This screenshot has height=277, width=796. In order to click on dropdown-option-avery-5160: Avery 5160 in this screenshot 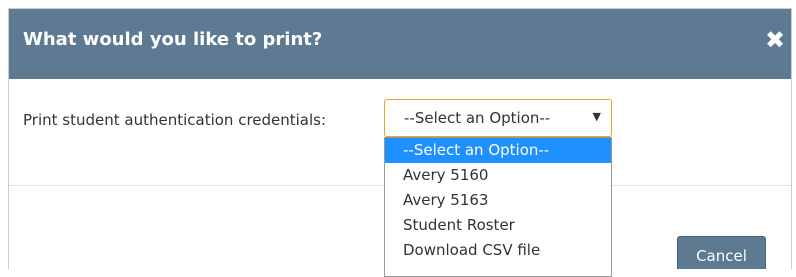, I will do `click(498, 175)`.